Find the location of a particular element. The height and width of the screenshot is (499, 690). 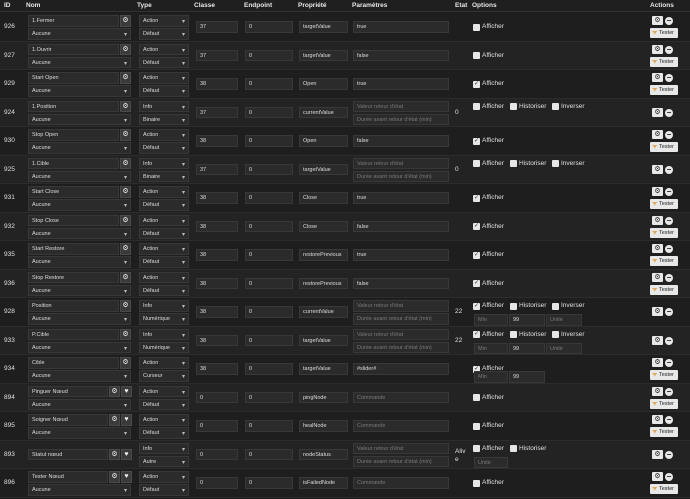

command-name-input: Stop Close is located at coordinates (73, 220).